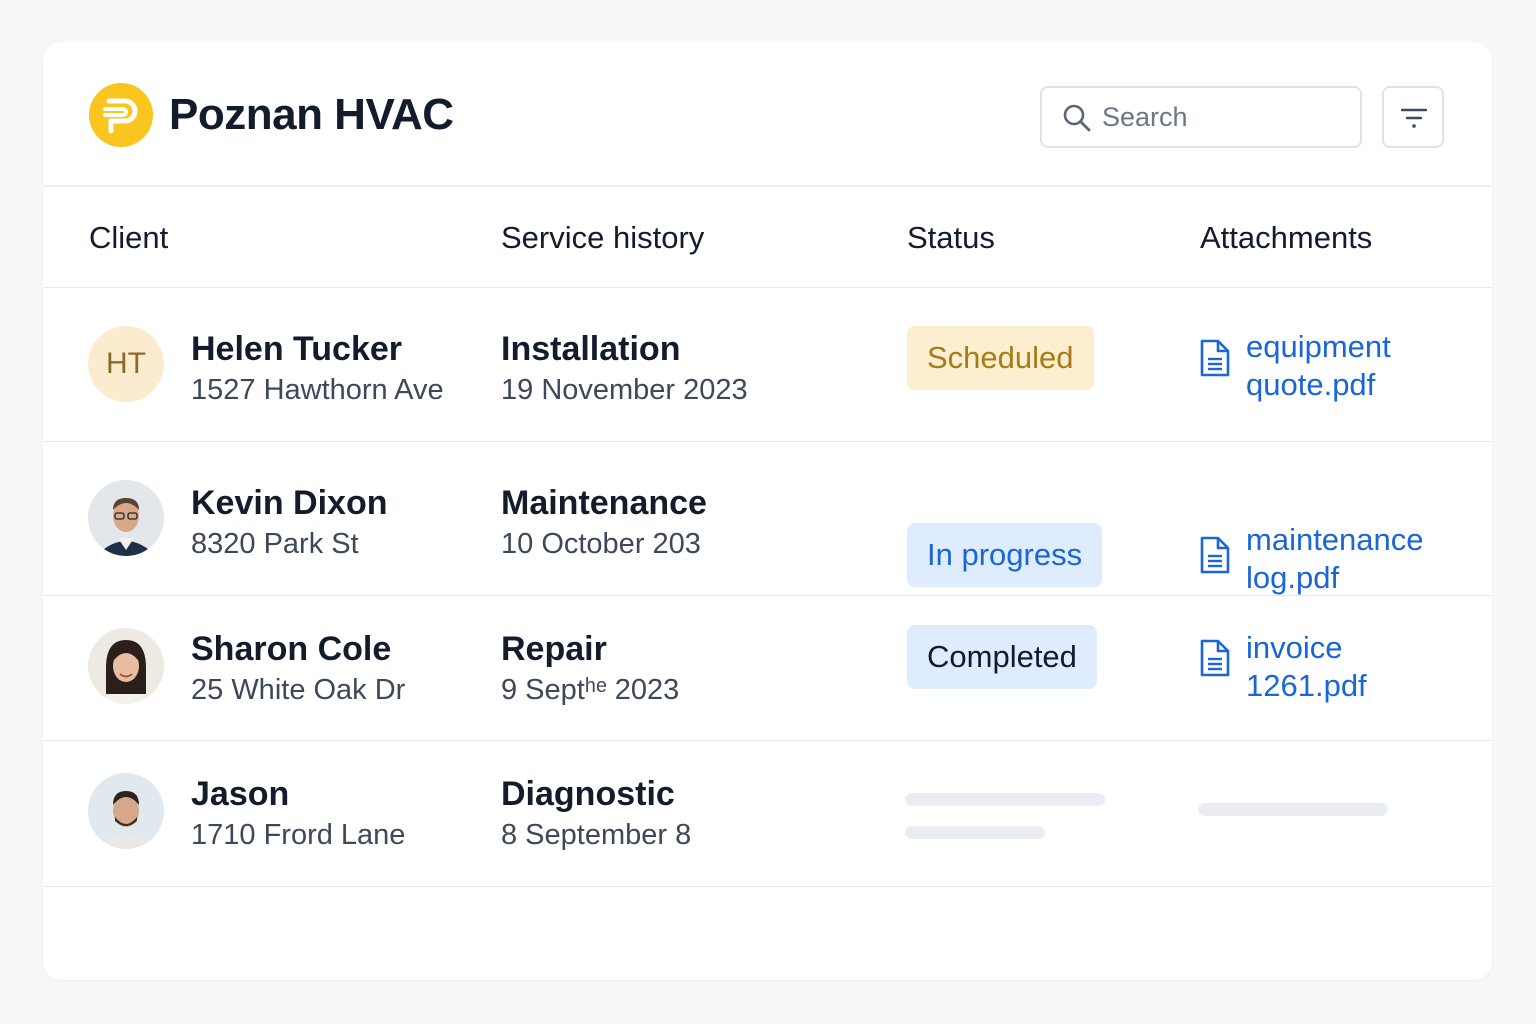  What do you see at coordinates (1222, 117) in the screenshot?
I see `search-input` at bounding box center [1222, 117].